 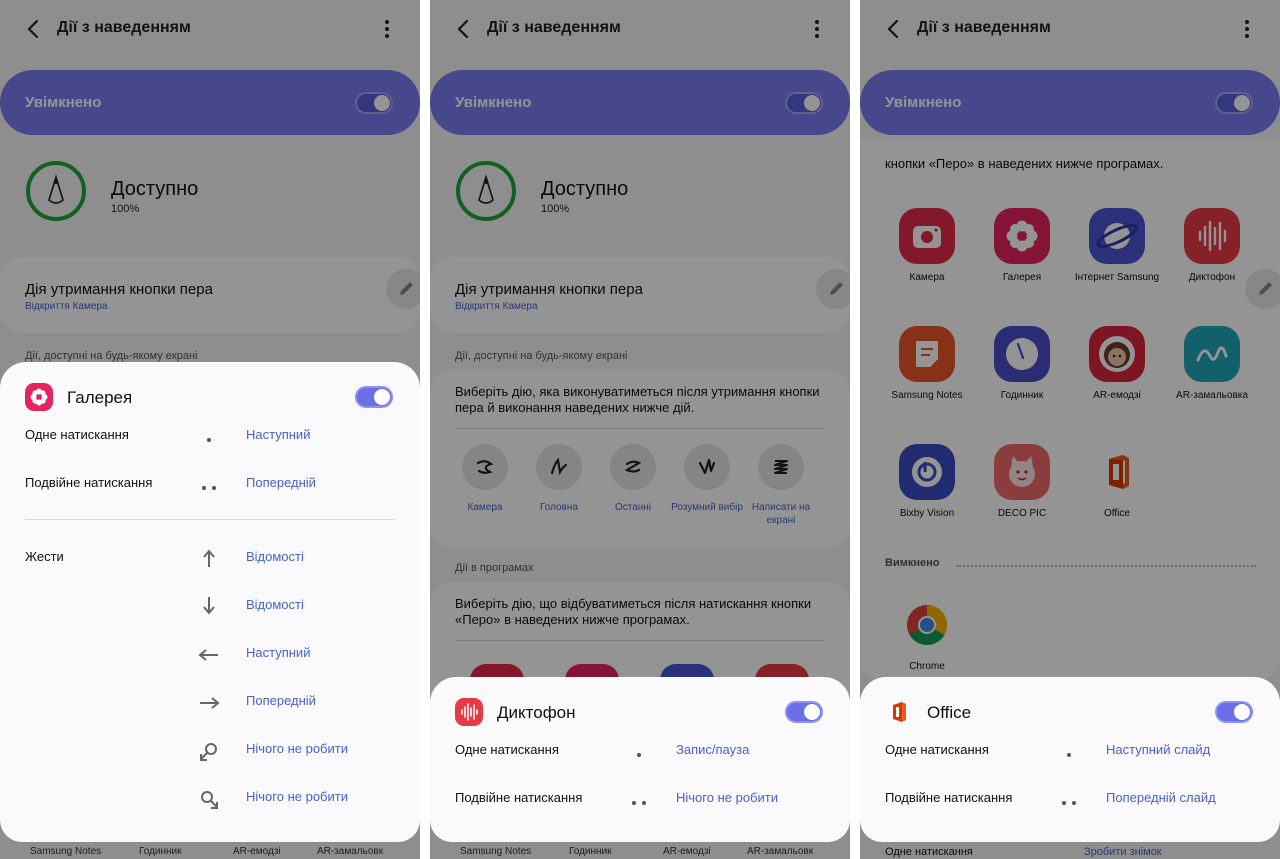 I want to click on gestures-label: Жести, so click(x=44, y=556).